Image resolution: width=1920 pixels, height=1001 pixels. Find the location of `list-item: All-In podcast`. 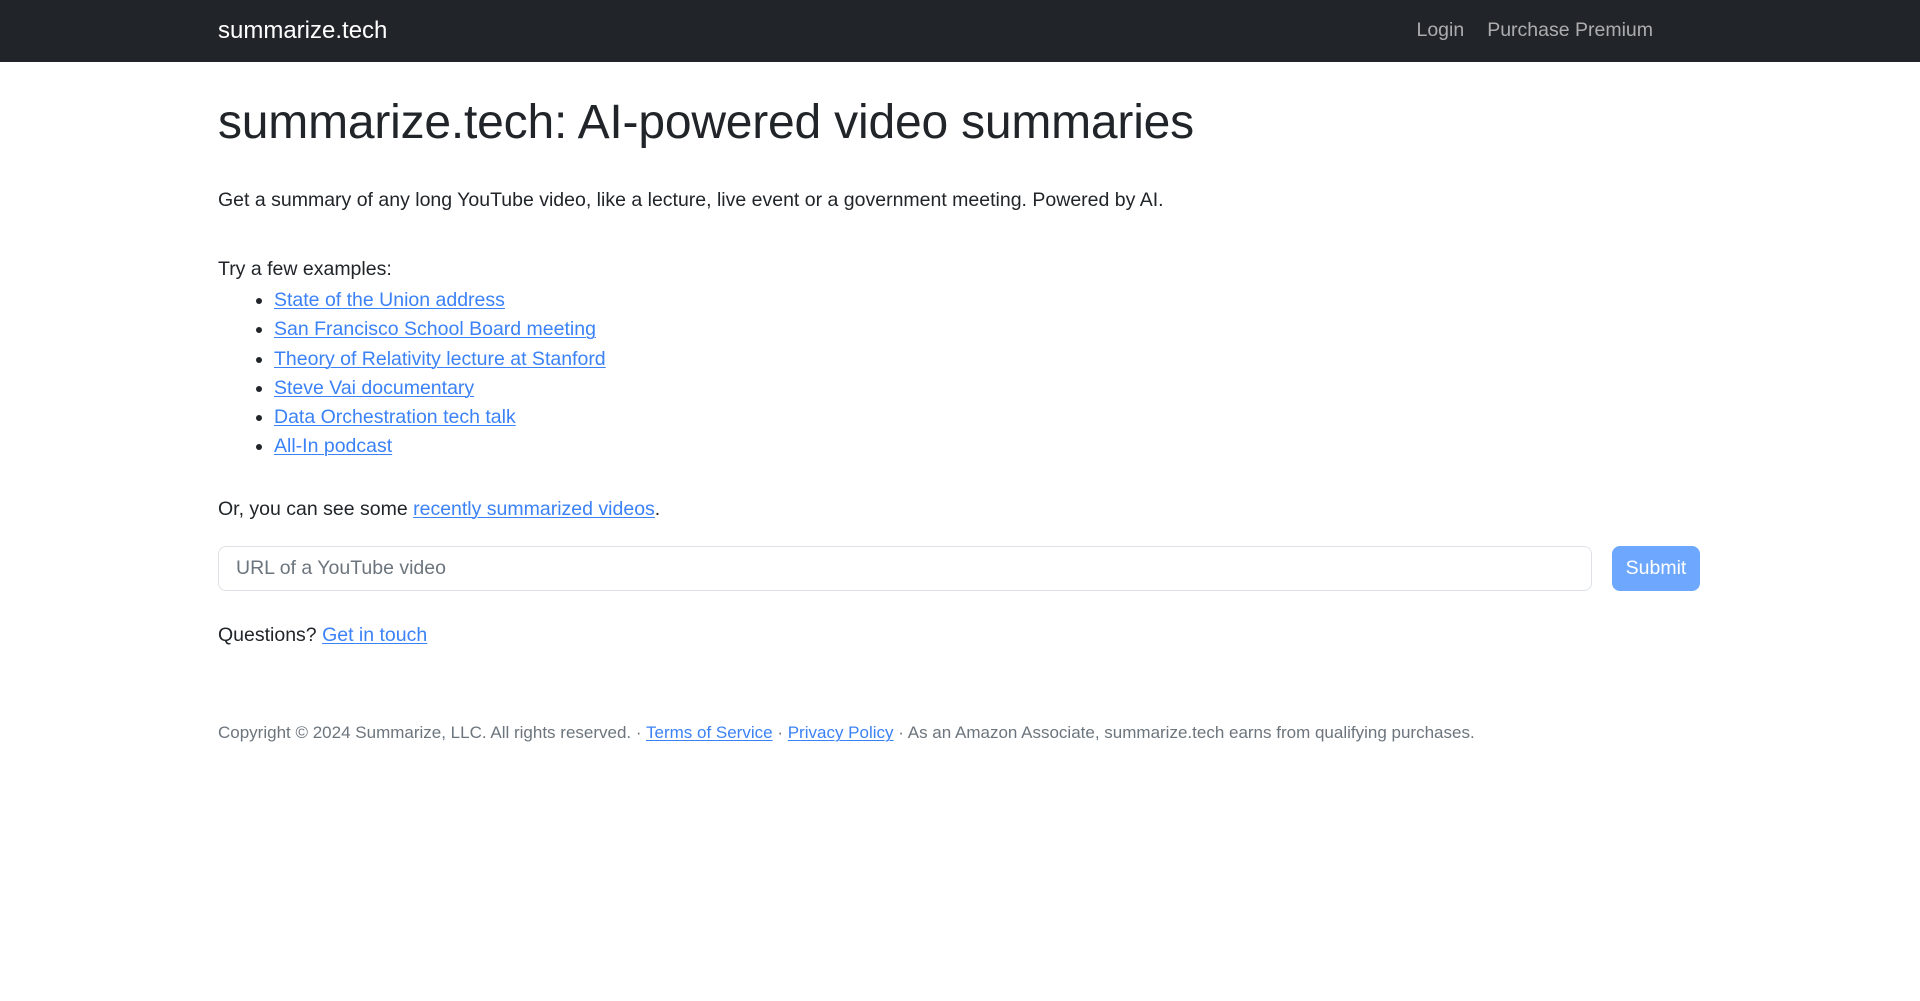

list-item: All-In podcast is located at coordinates (878, 446).